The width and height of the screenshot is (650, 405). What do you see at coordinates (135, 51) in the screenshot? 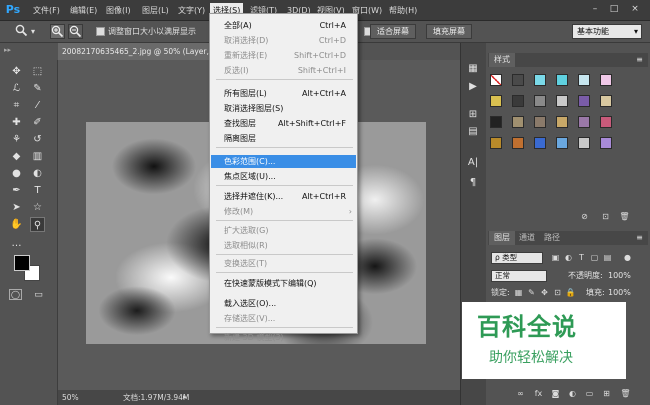
I see `document-tab: 20082170635465_2.jpg @ 50% (Layer, RG` at bounding box center [135, 51].